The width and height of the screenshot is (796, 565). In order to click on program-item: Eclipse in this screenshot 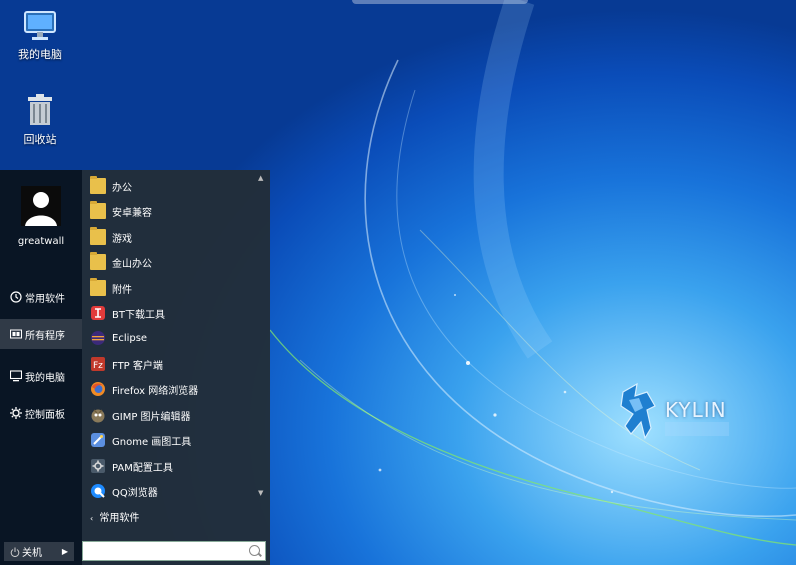, I will do `click(175, 338)`.